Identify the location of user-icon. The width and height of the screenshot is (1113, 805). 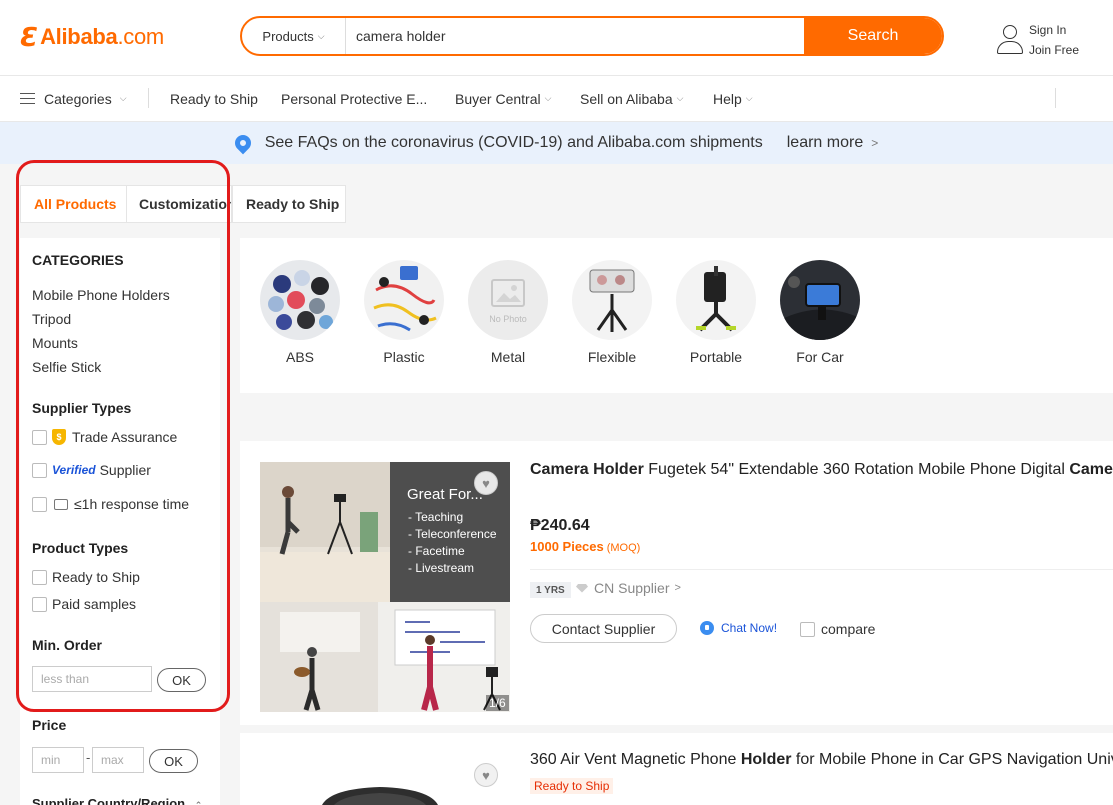
(1010, 40).